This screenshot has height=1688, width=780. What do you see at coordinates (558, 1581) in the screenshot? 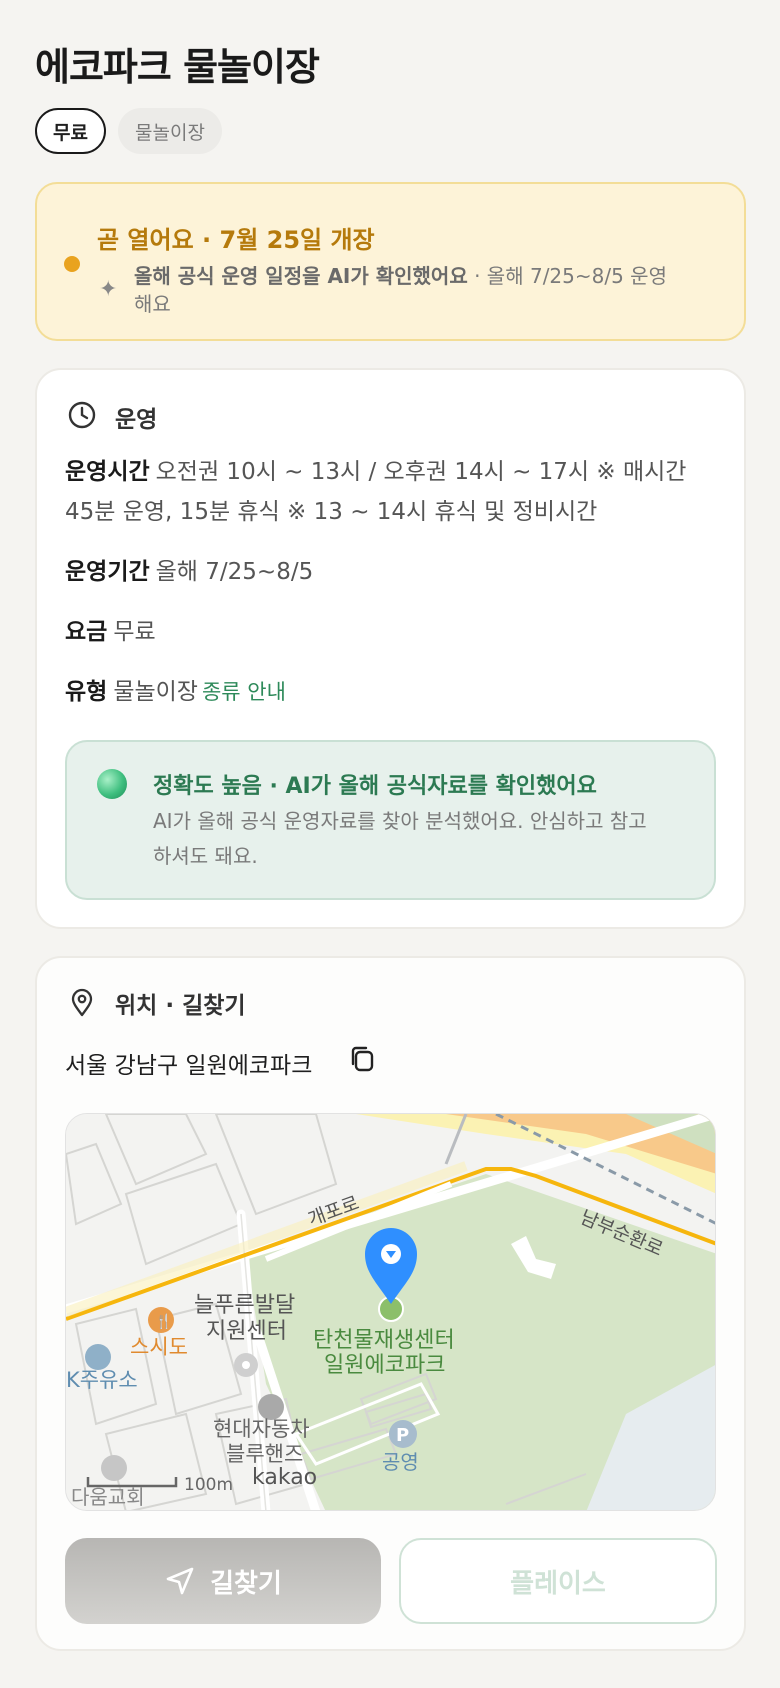
I see `place-button: 플레이스` at bounding box center [558, 1581].